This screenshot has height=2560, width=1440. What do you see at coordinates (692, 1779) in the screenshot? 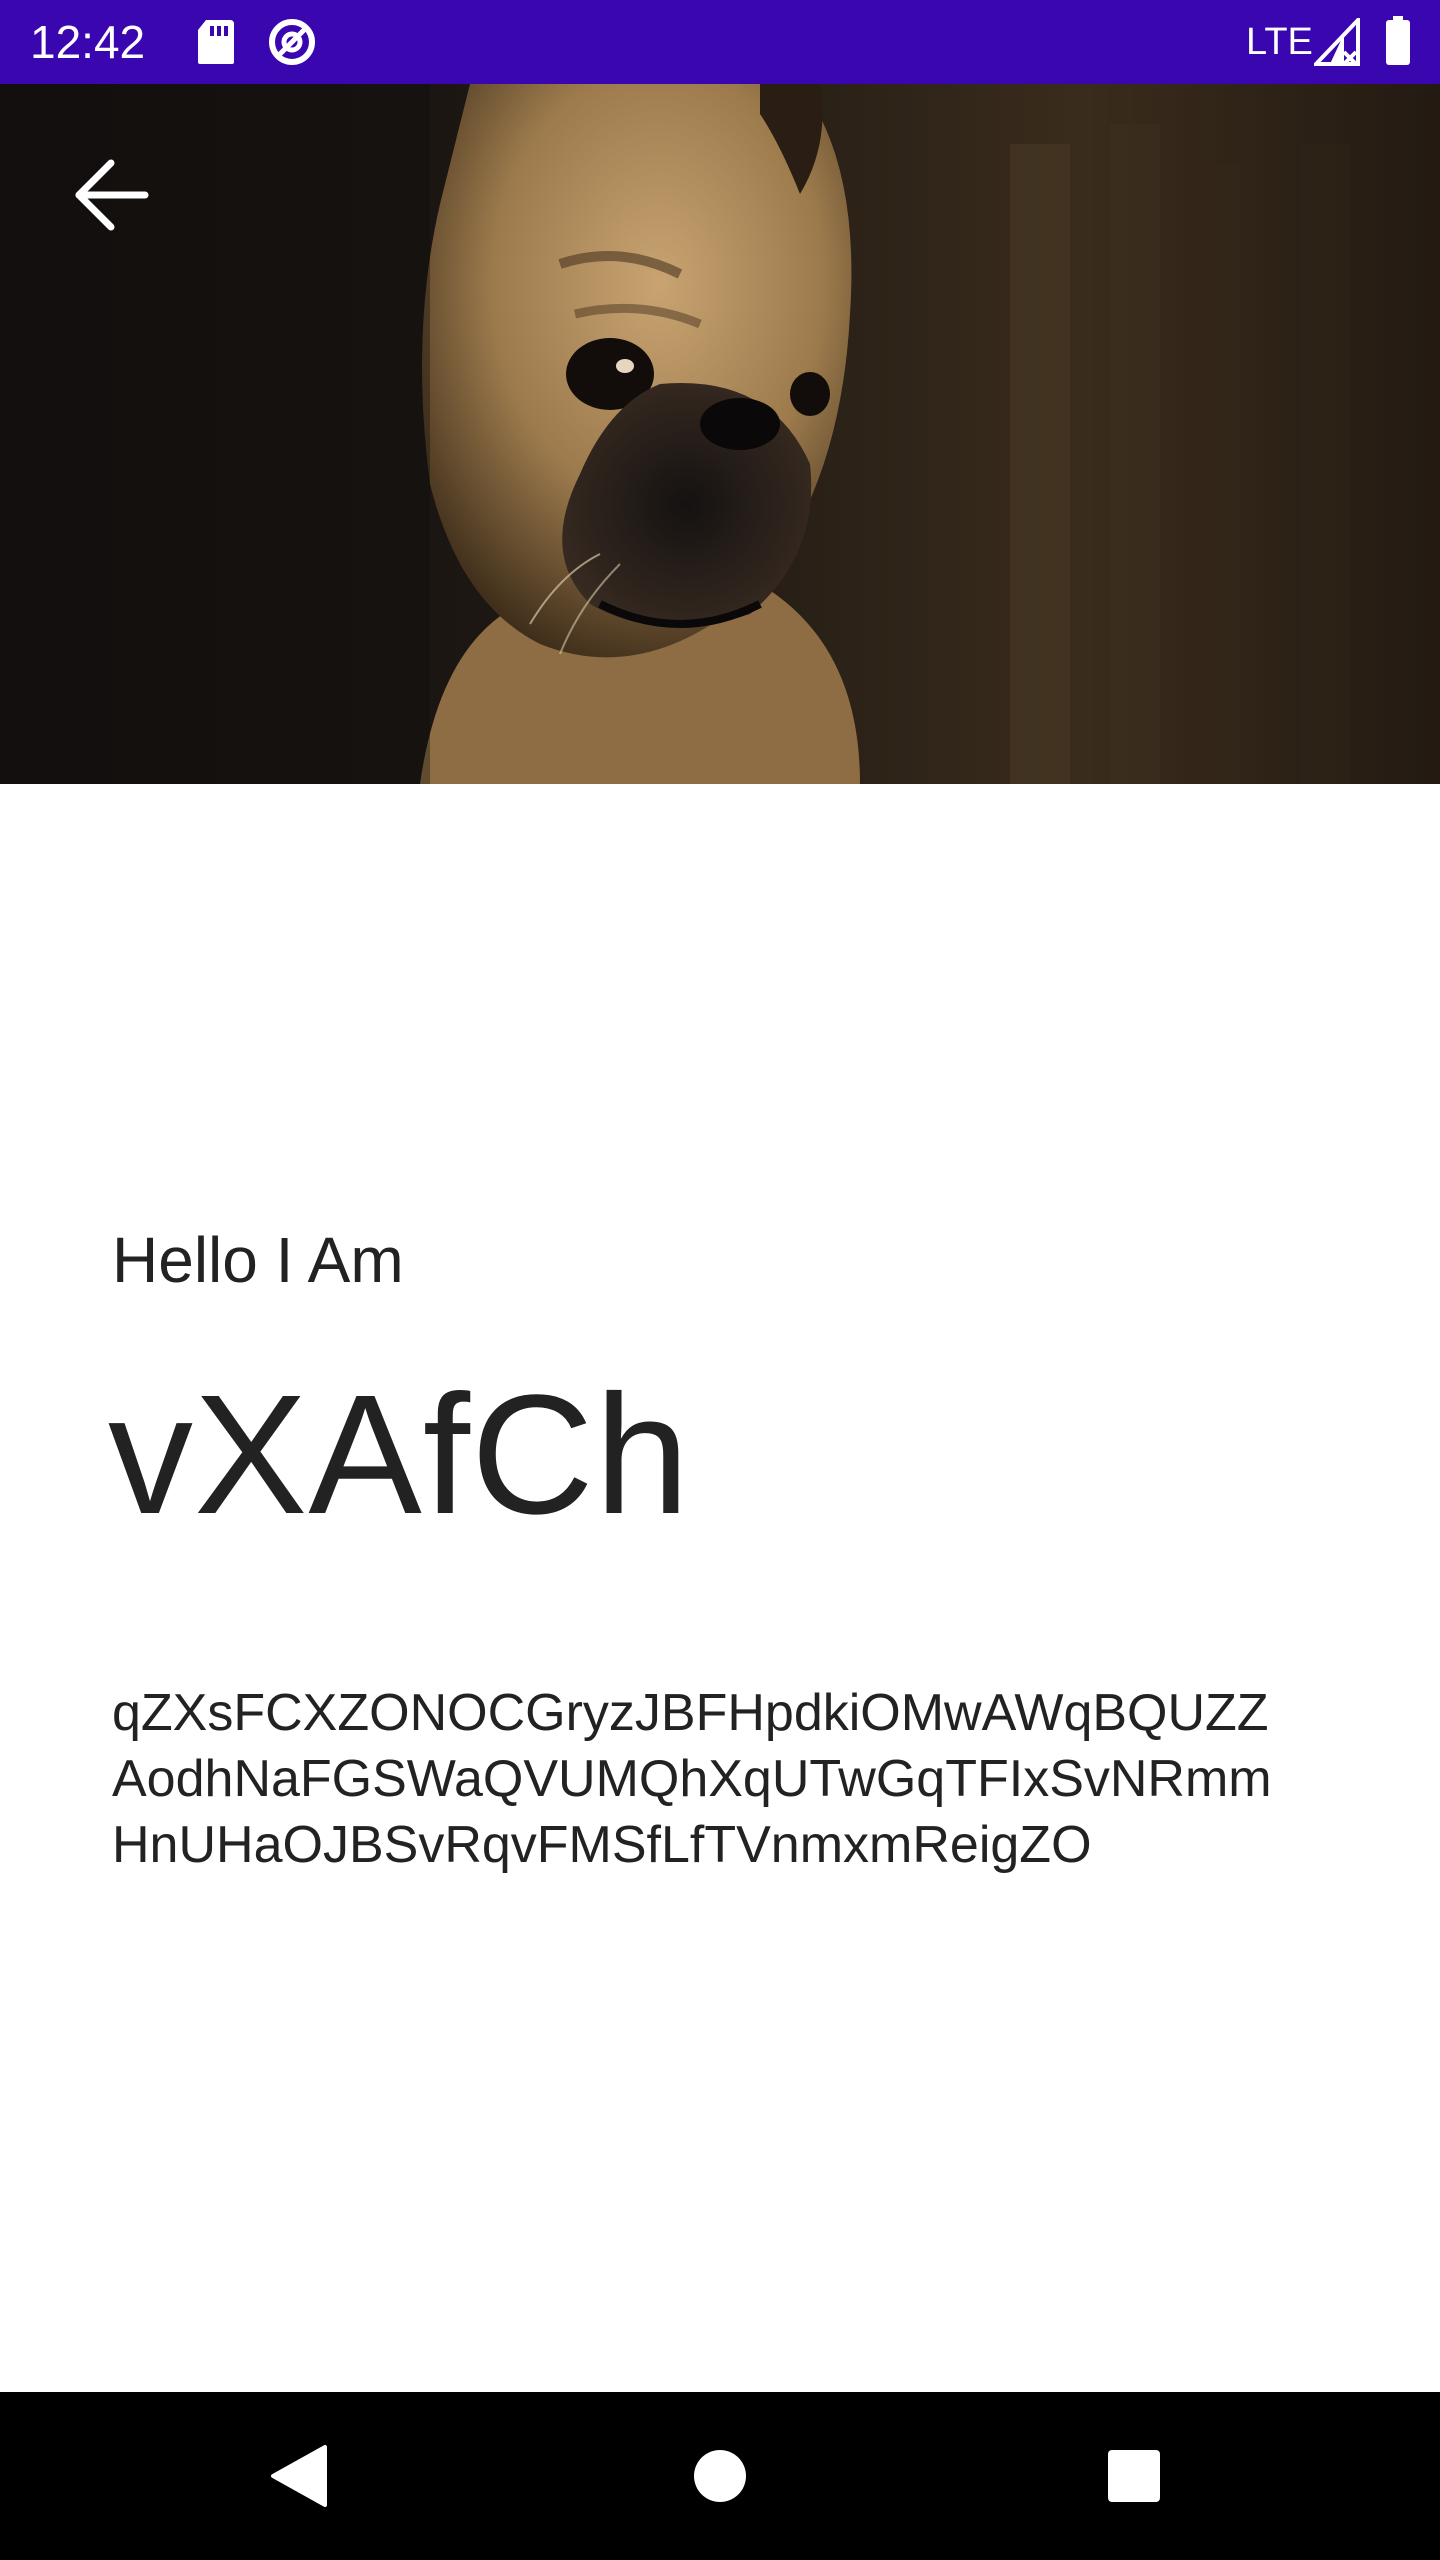
I see `bio-line: AodhNaFGSWaQVUMQhXqUTwGqTFIxSvNRmm` at bounding box center [692, 1779].